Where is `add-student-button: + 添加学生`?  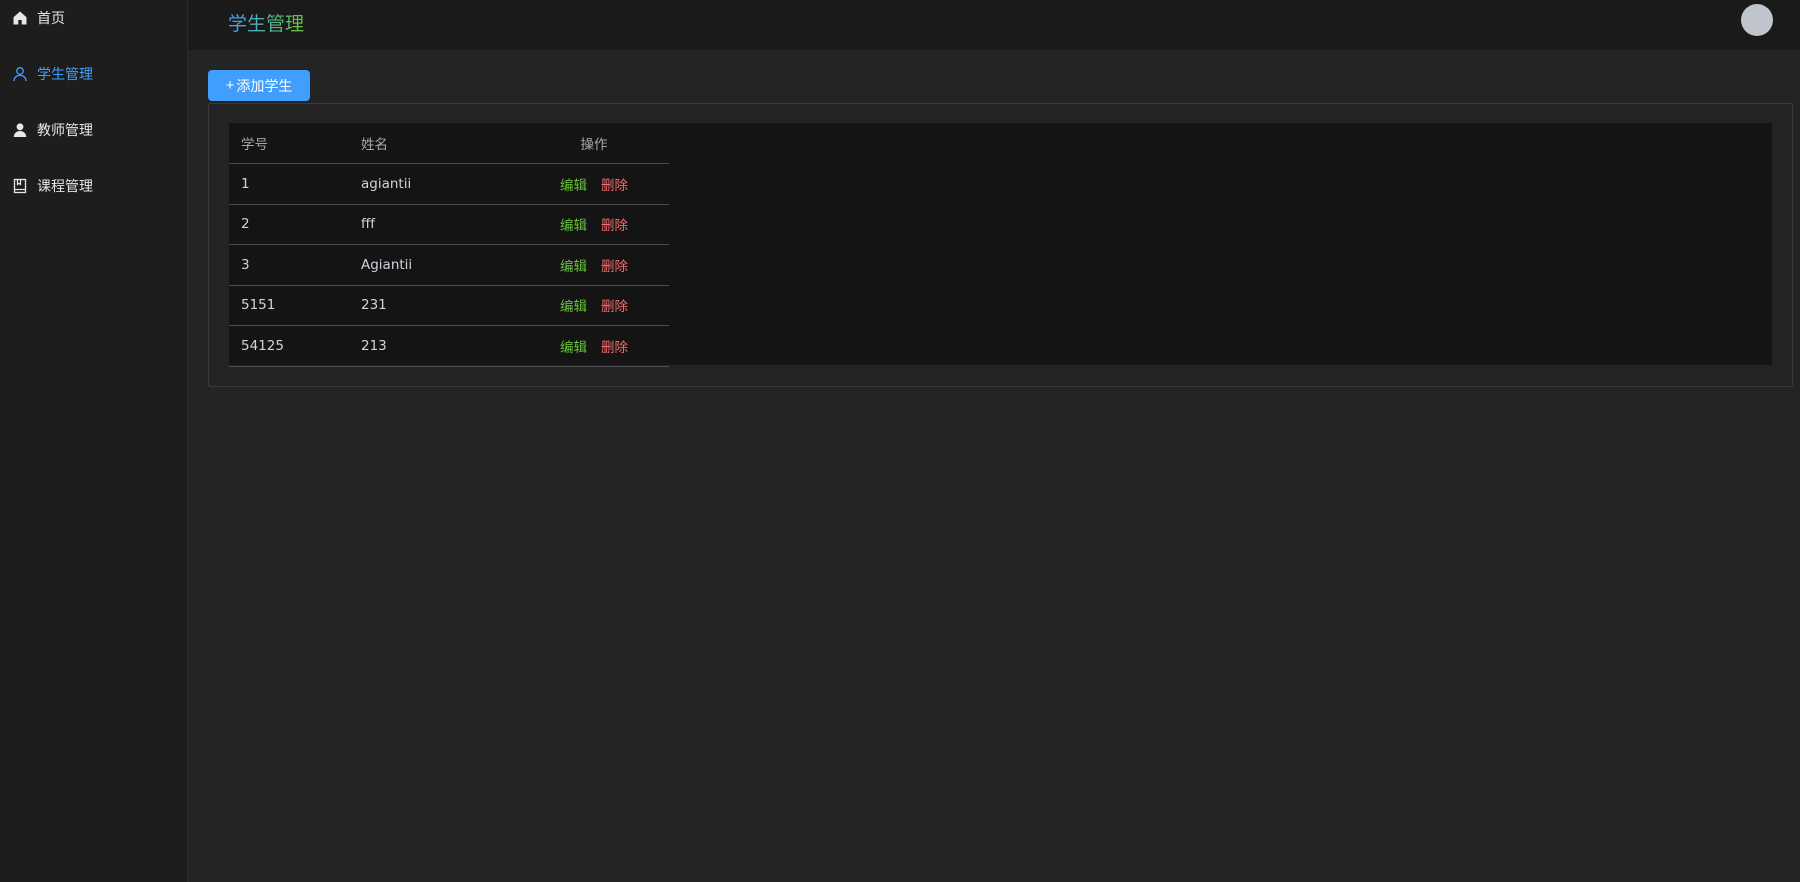 add-student-button: + 添加学生 is located at coordinates (259, 85).